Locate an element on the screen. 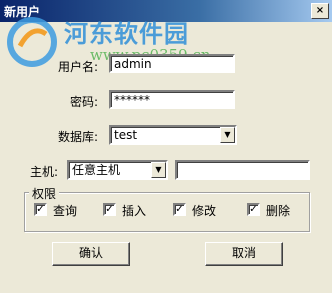 The height and width of the screenshot is (293, 332). ok-button: 确认 is located at coordinates (91, 254).